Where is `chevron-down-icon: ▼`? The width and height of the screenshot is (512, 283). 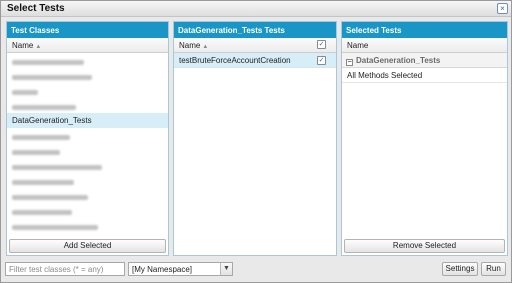 chevron-down-icon: ▼ is located at coordinates (226, 269).